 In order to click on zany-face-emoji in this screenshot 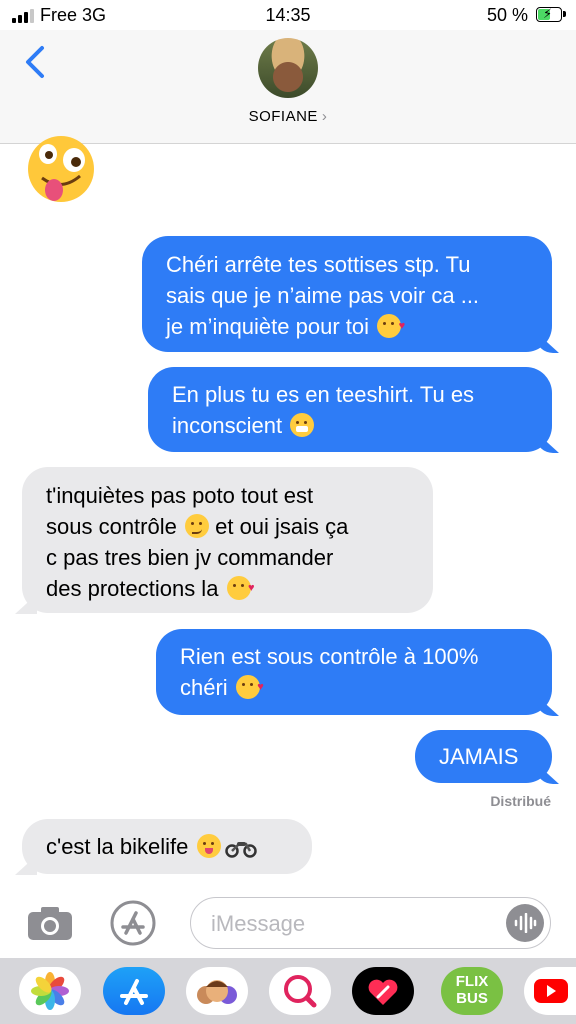, I will do `click(61, 169)`.